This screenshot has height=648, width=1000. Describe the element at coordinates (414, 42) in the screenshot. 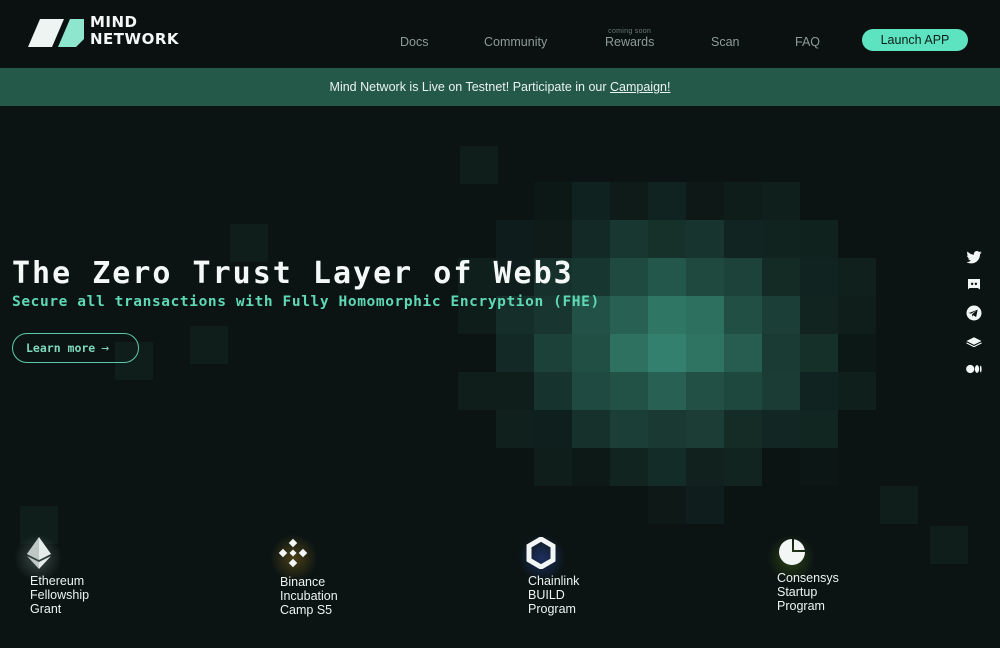

I see `nav-docs: Docs` at that location.